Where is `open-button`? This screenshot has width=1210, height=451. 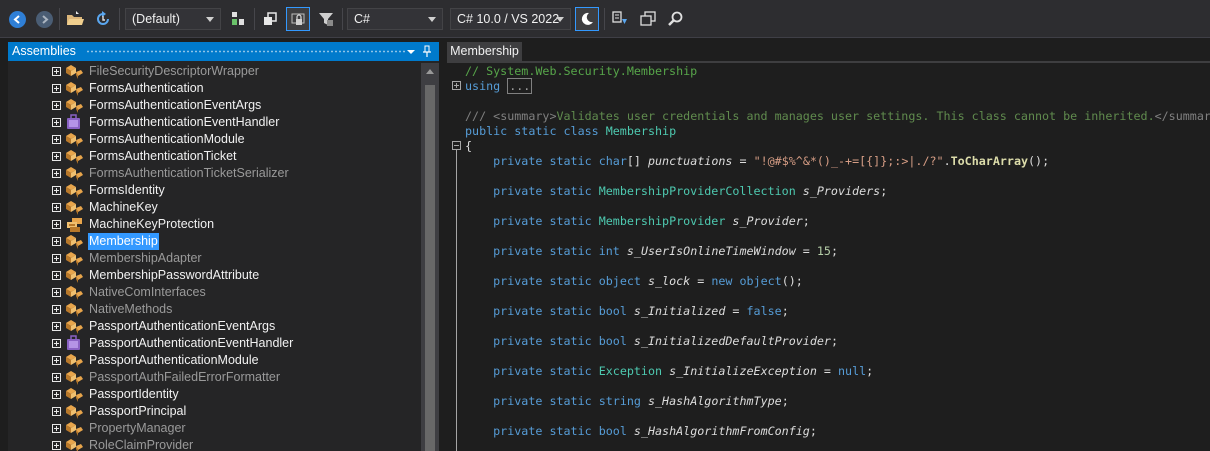
open-button is located at coordinates (75, 19).